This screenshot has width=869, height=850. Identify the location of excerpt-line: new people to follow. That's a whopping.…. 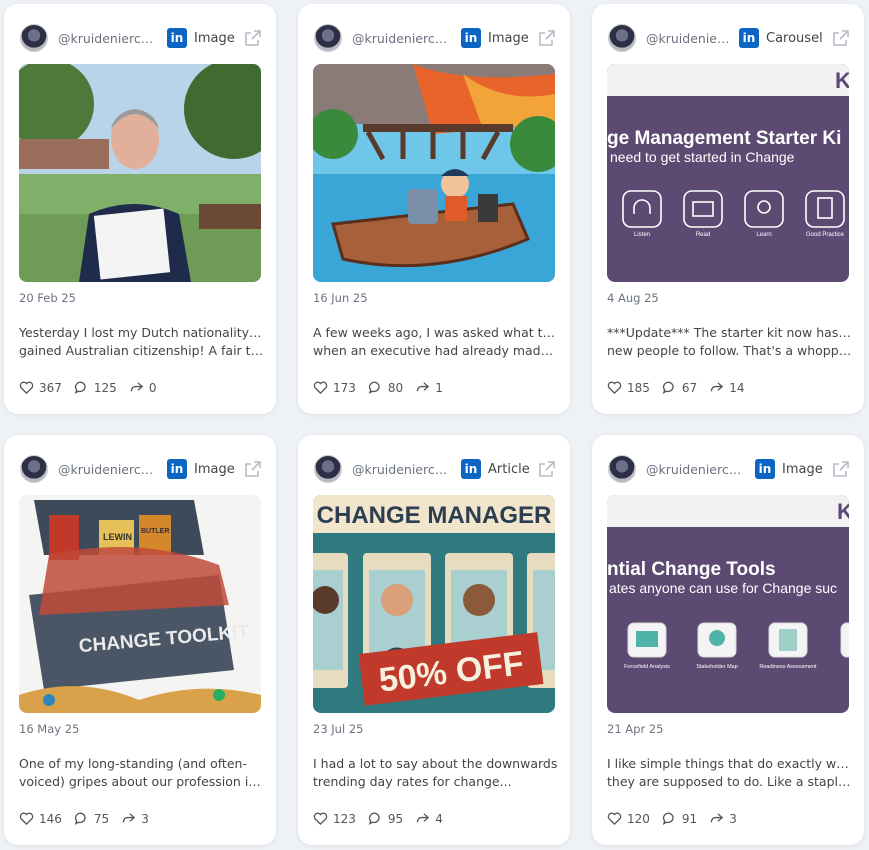
(730, 350).